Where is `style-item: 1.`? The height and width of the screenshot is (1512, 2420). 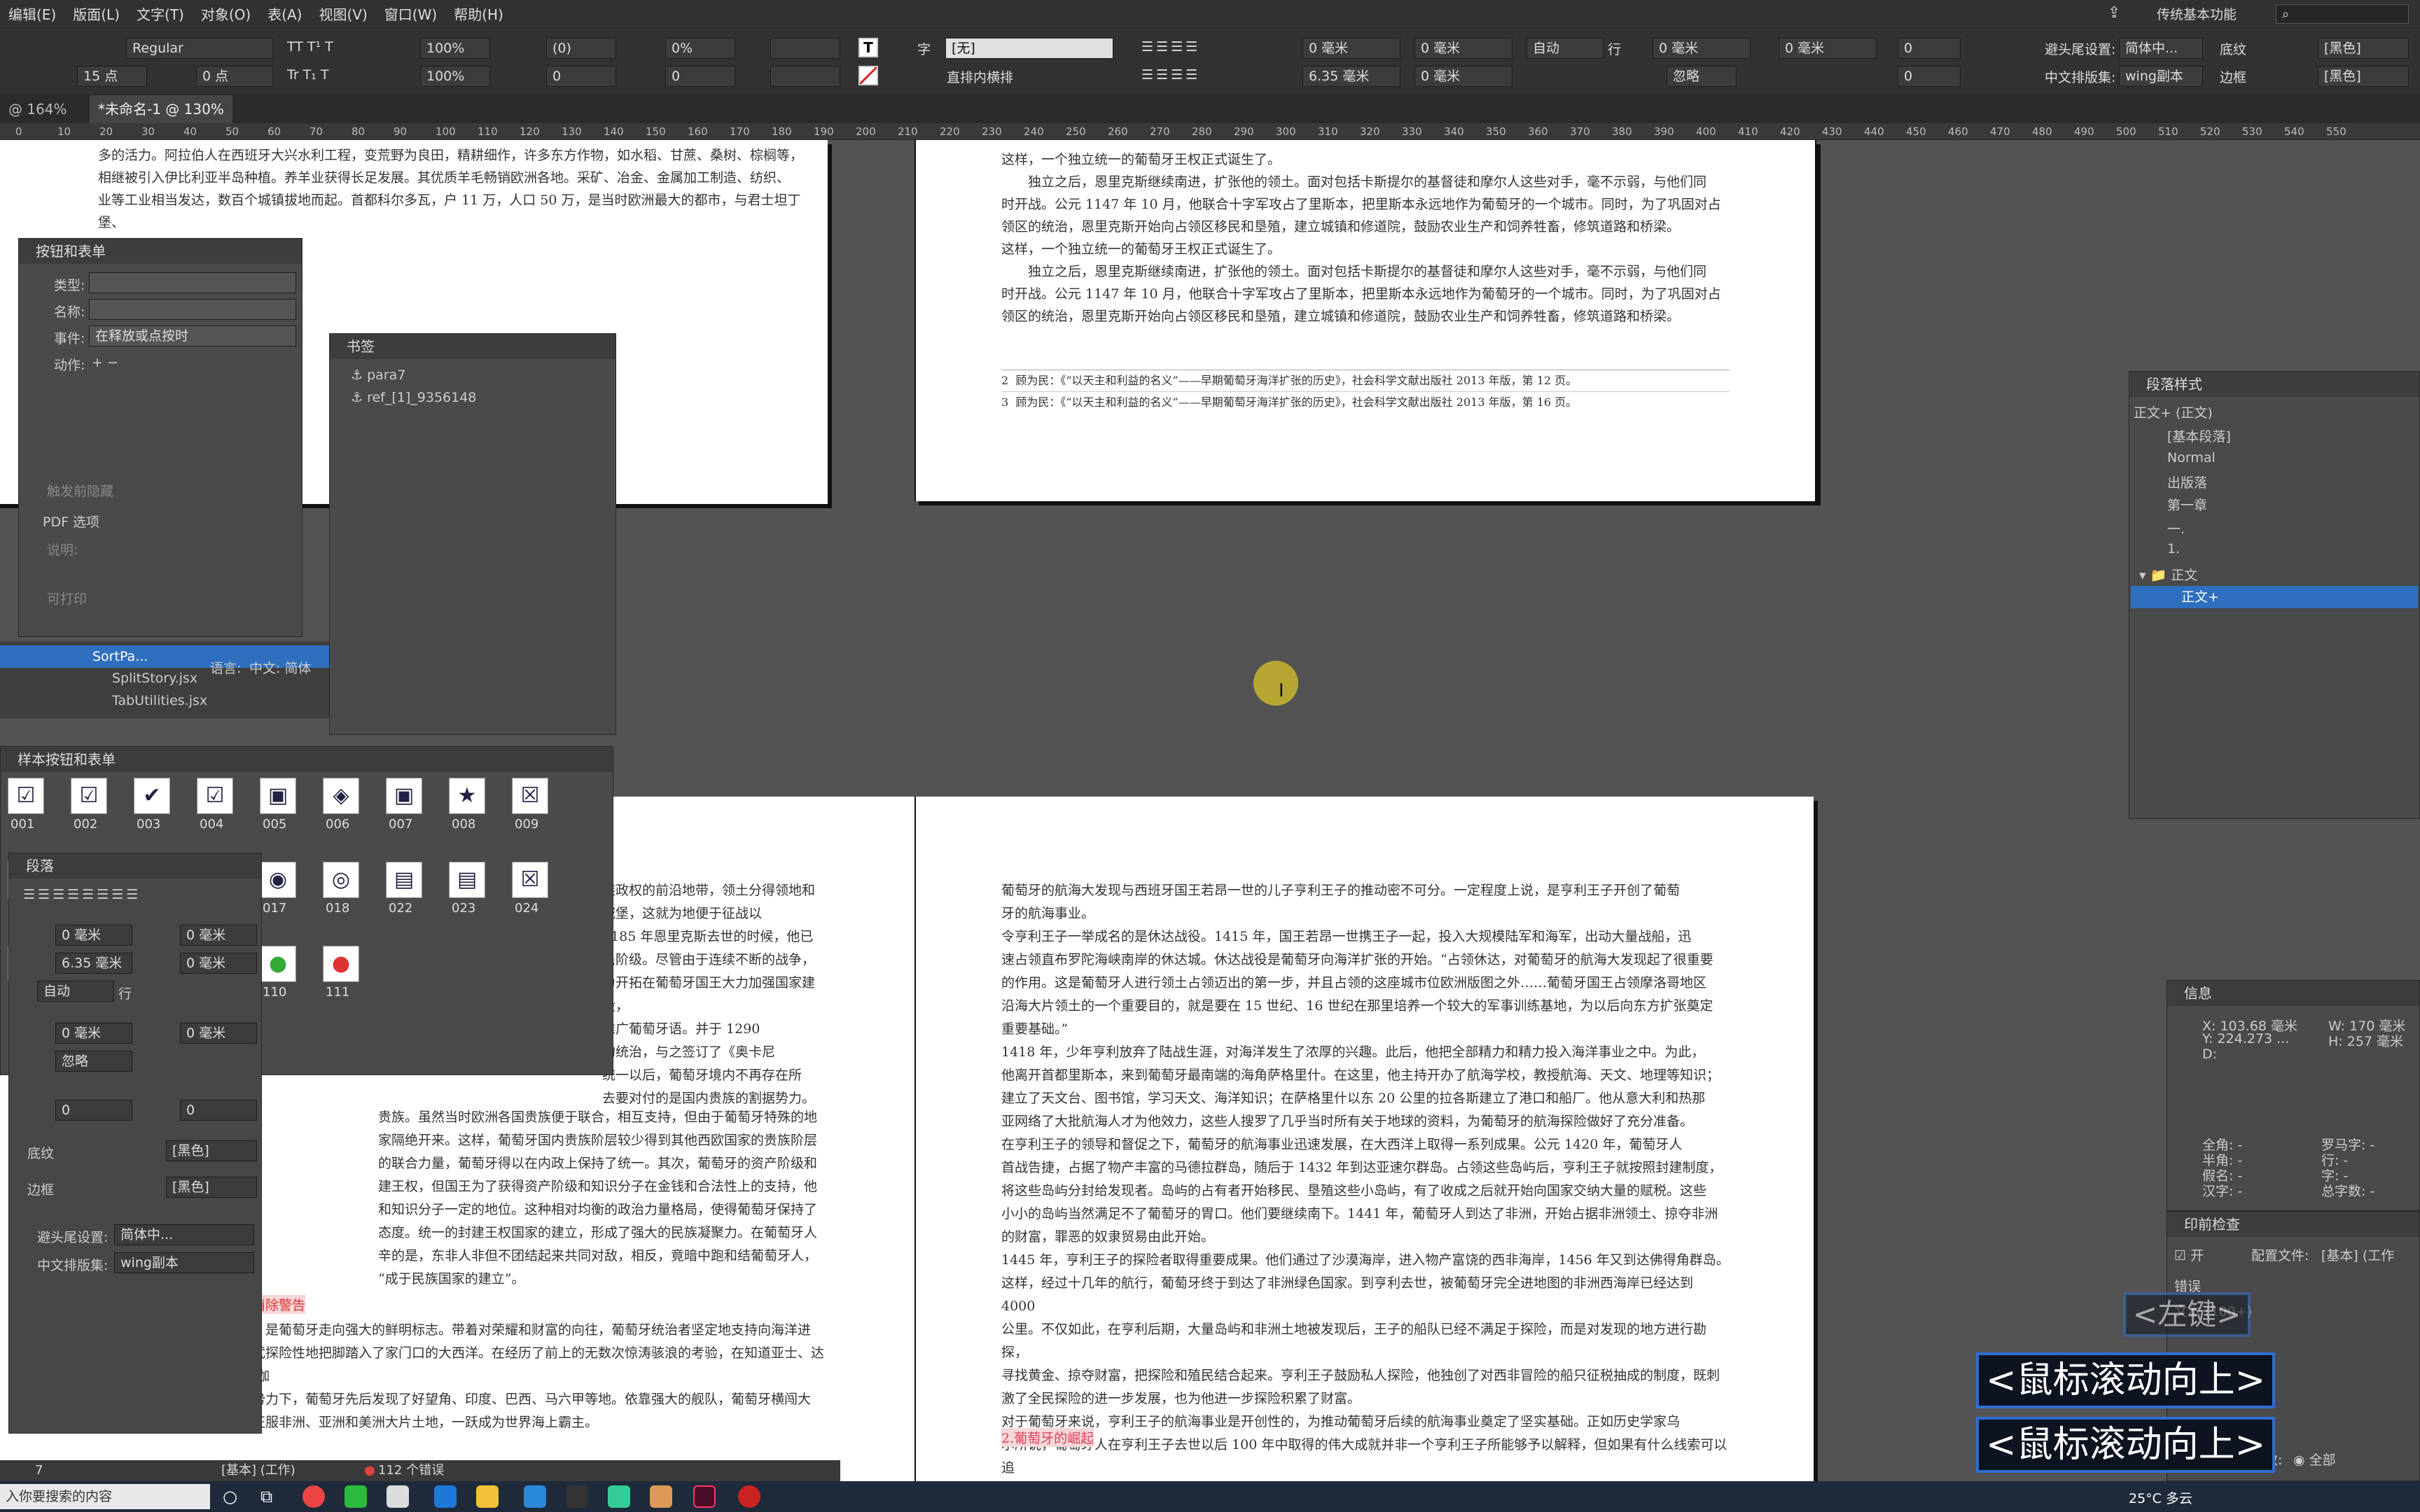
style-item: 1. is located at coordinates (2173, 548).